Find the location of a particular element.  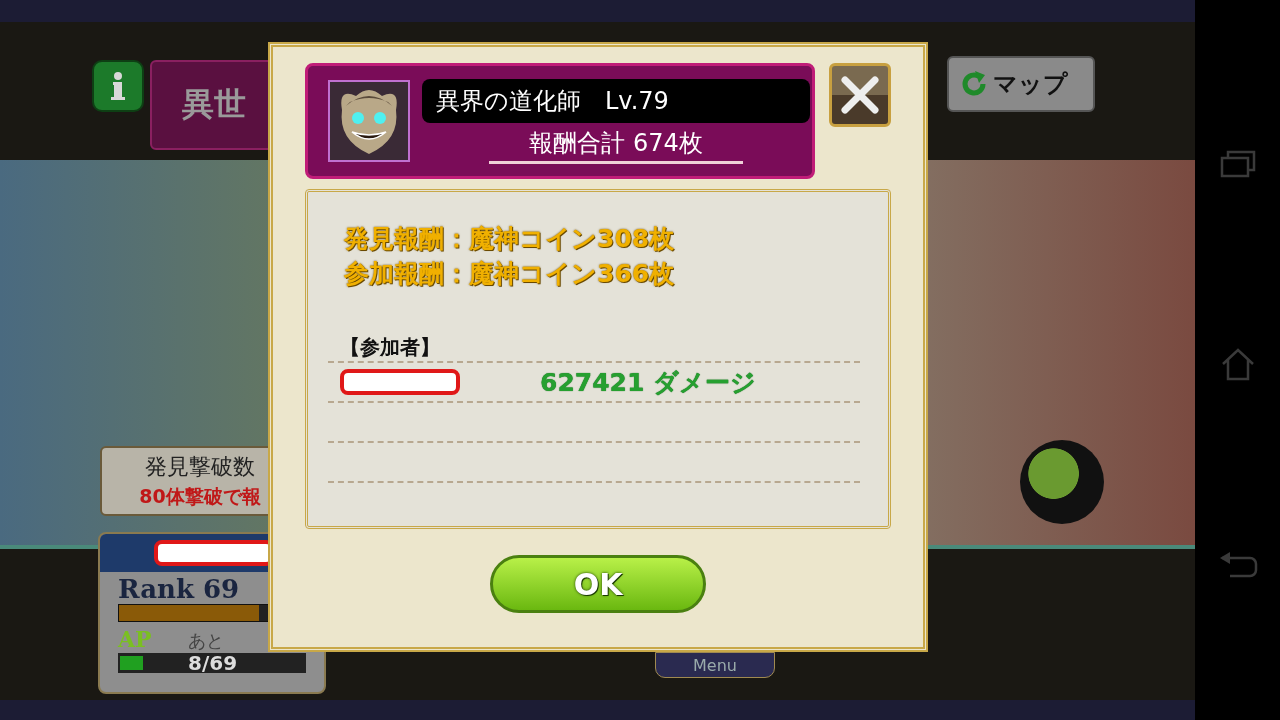

menu-button: Menu is located at coordinates (715, 665).